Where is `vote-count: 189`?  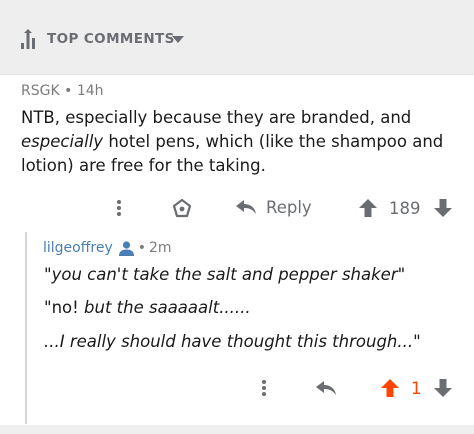
vote-count: 189 is located at coordinates (405, 208).